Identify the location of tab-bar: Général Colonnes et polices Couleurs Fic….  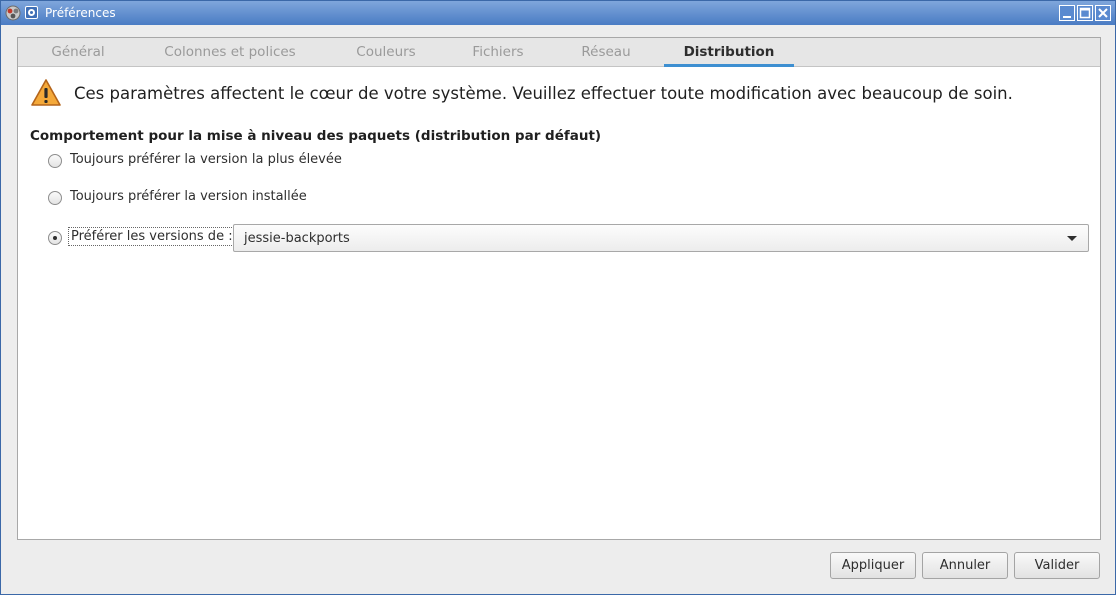
(559, 52).